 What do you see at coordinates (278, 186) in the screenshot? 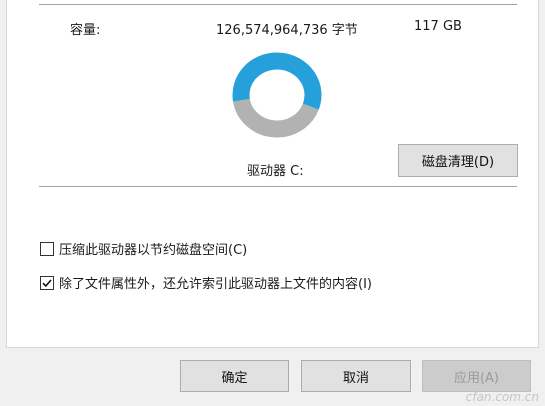
I see `middle-divider` at bounding box center [278, 186].